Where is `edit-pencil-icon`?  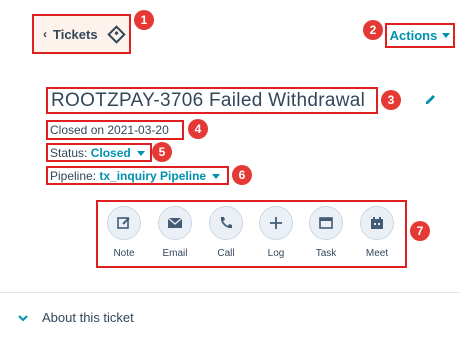
edit-pencil-icon is located at coordinates (431, 101).